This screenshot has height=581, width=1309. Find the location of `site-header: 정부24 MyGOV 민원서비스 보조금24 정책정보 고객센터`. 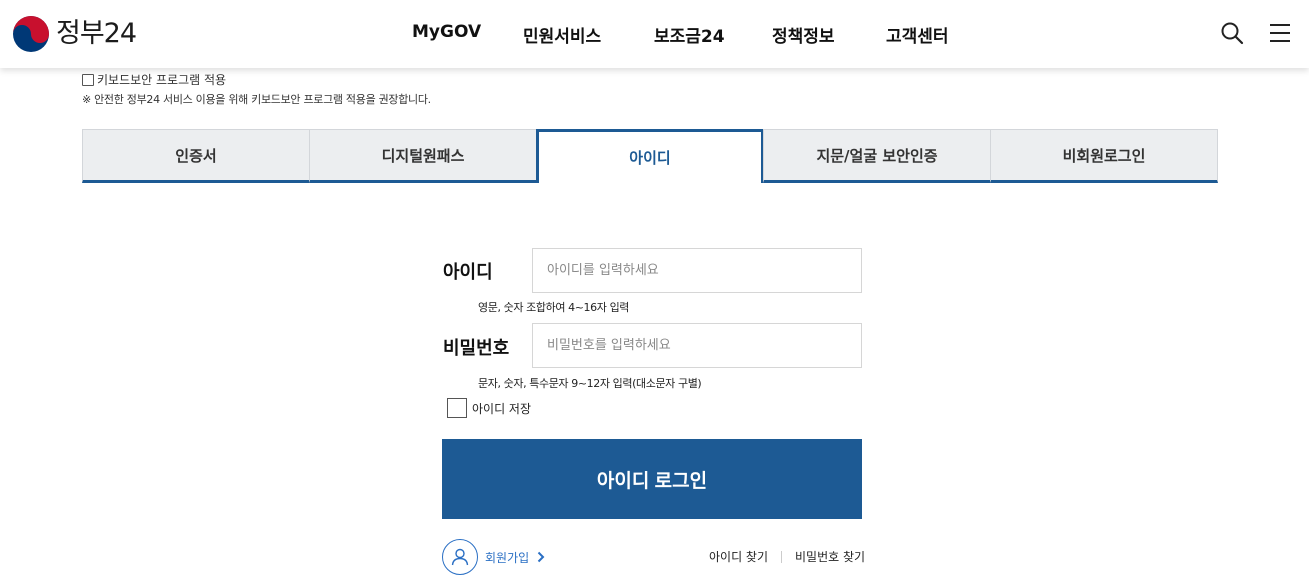

site-header: 정부24 MyGOV 민원서비스 보조금24 정책정보 고객센터 is located at coordinates (654, 34).